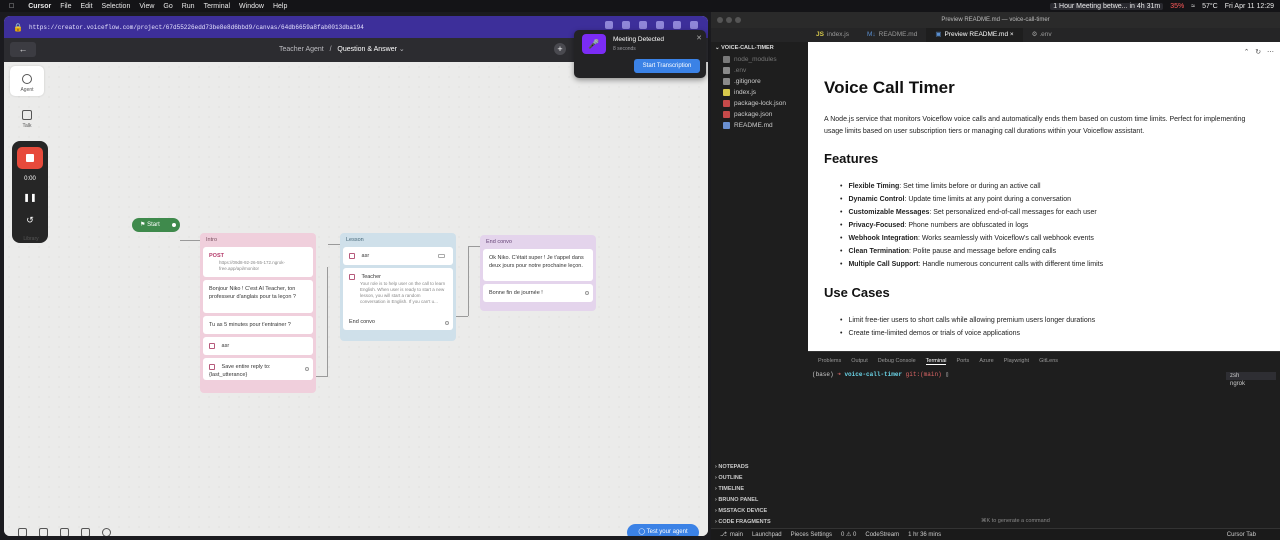 Image resolution: width=1280 pixels, height=540 pixels. Describe the element at coordinates (811, 535) in the screenshot. I see `pieces-settings-item: Pieces Settings` at that location.